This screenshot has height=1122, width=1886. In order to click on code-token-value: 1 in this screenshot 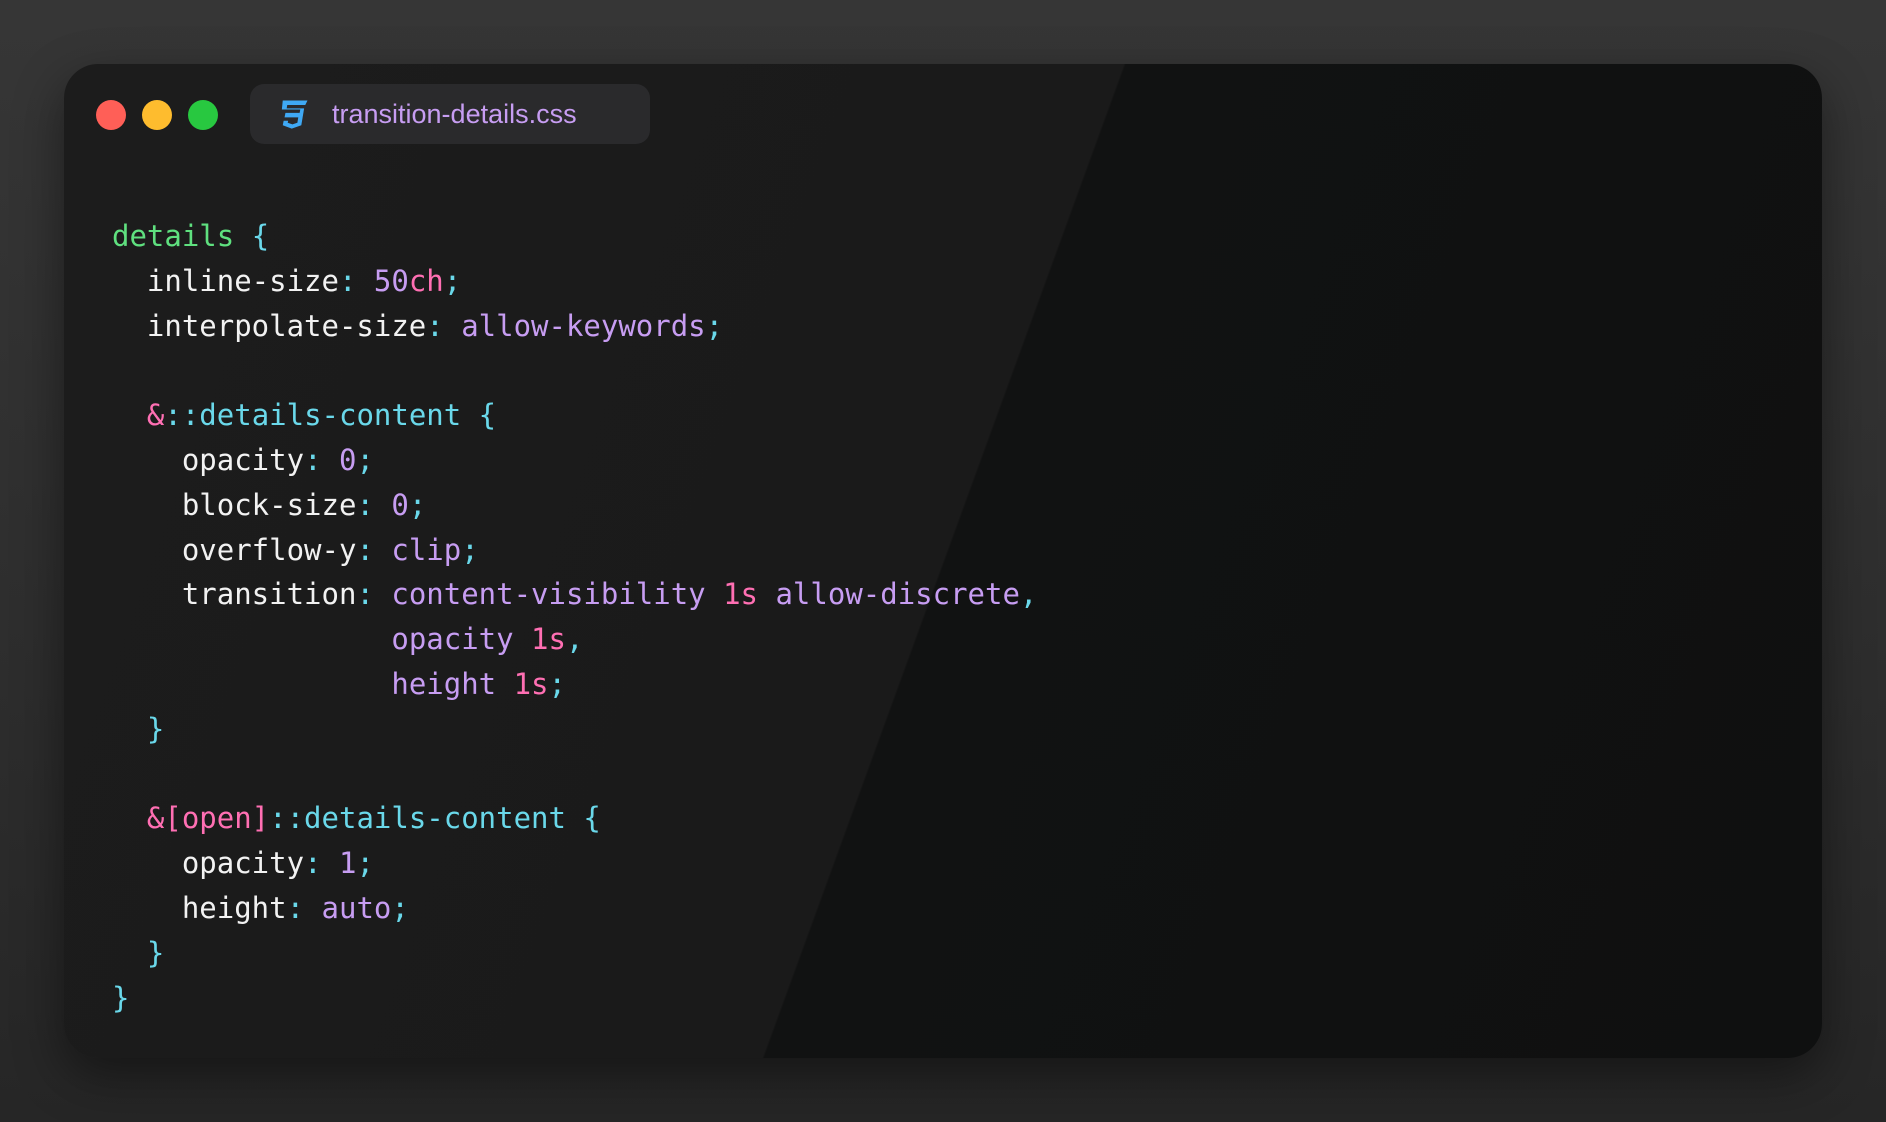, I will do `click(347, 863)`.